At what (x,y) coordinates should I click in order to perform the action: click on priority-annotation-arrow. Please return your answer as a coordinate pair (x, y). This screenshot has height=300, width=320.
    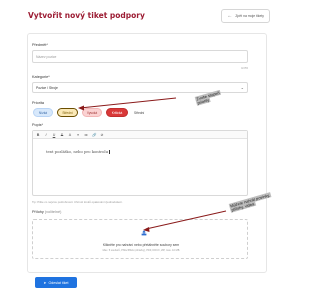
    Looking at the image, I should click on (128, 103).